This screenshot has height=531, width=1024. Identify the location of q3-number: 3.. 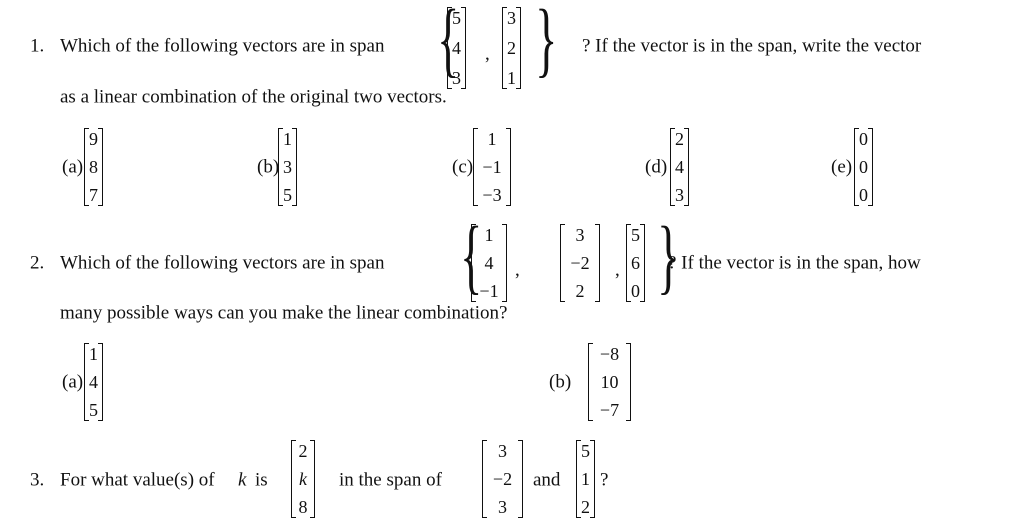
(37, 480).